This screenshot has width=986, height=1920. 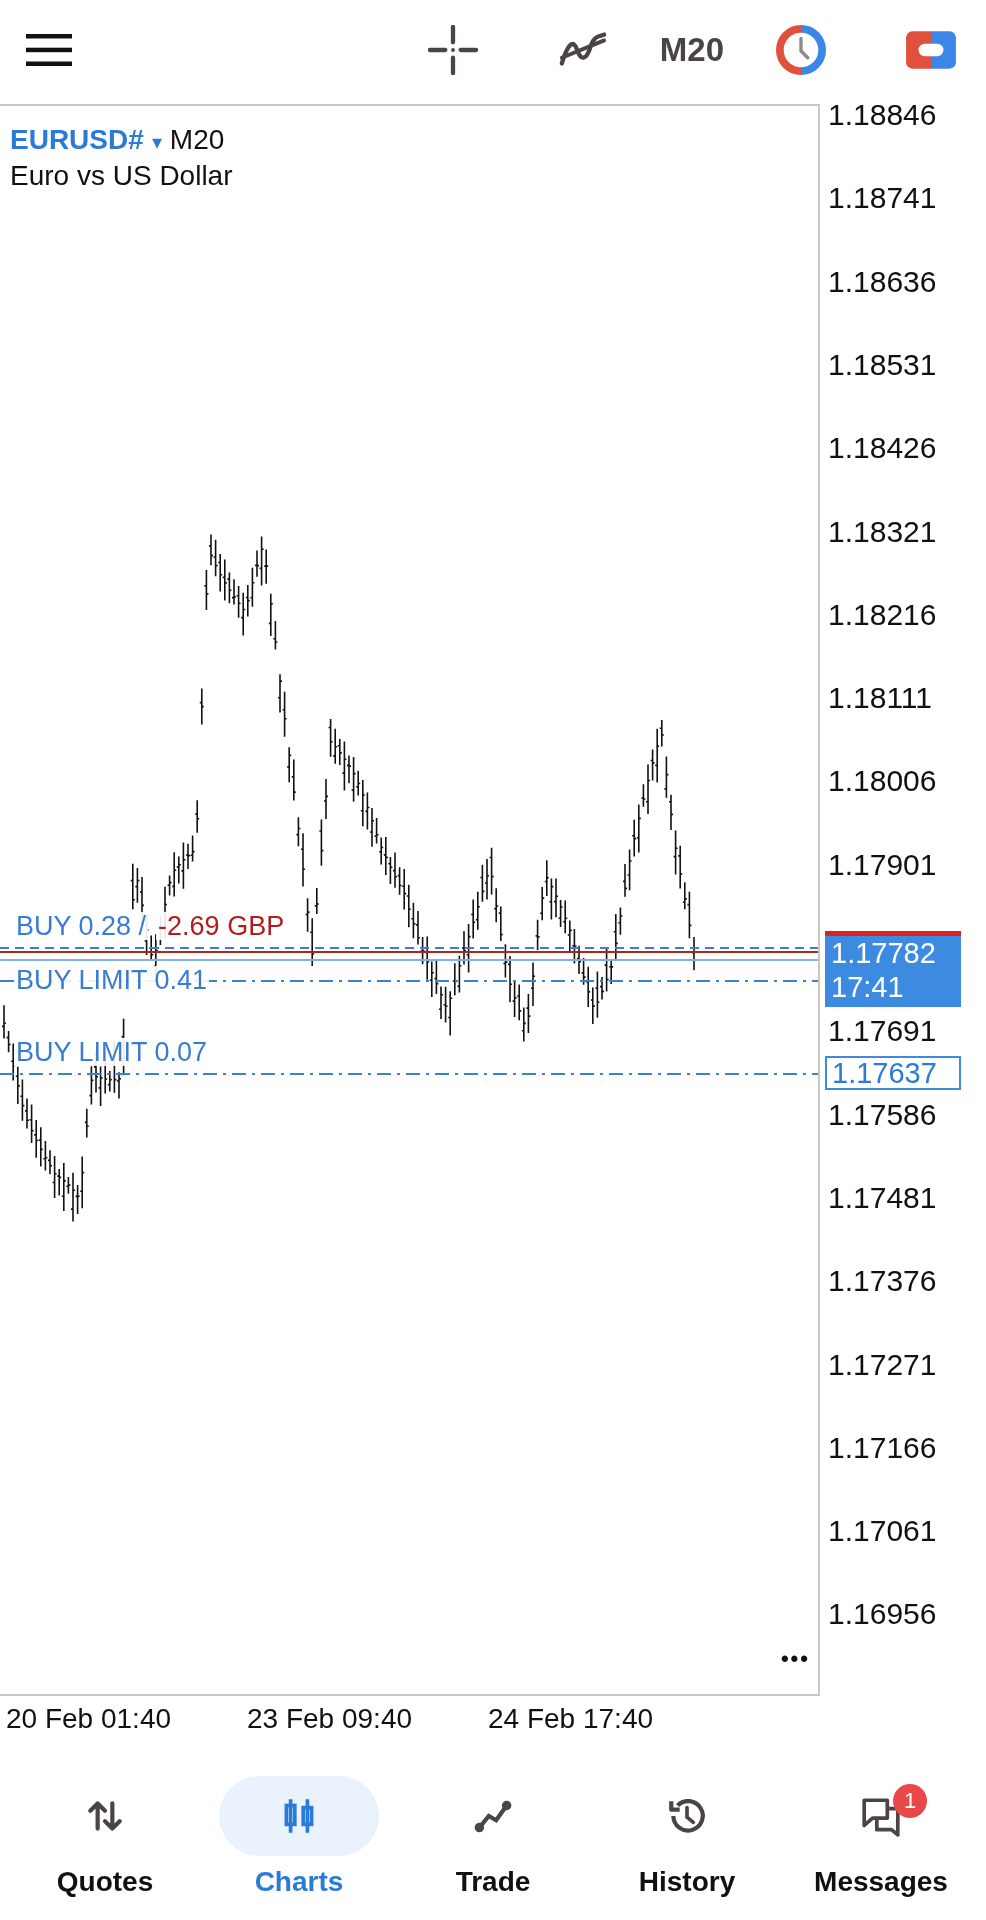 I want to click on price-label: 1.18426, so click(x=882, y=448).